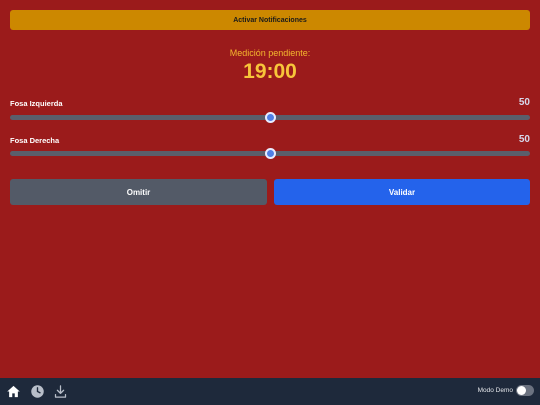 This screenshot has width=540, height=405. What do you see at coordinates (270, 391) in the screenshot?
I see `bottom-navigation-bar: Modo Demo` at bounding box center [270, 391].